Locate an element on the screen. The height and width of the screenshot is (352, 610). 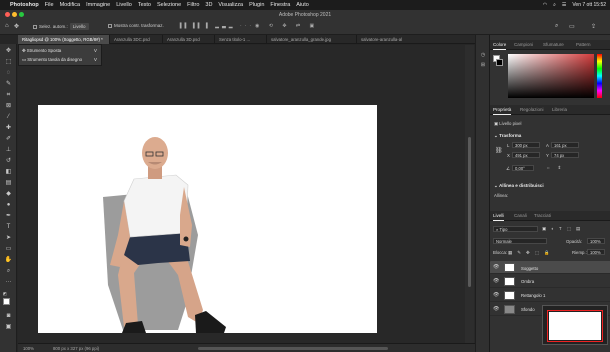
transform-section-title: ⌄ Trasforma is located at coordinates (507, 136).